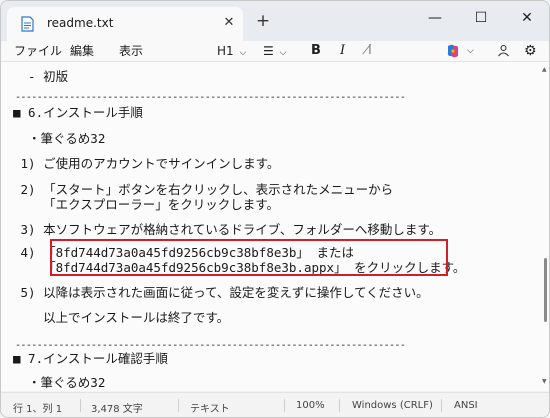  What do you see at coordinates (370, 51) in the screenshot?
I see `clear-formatting-button: I̸` at bounding box center [370, 51].